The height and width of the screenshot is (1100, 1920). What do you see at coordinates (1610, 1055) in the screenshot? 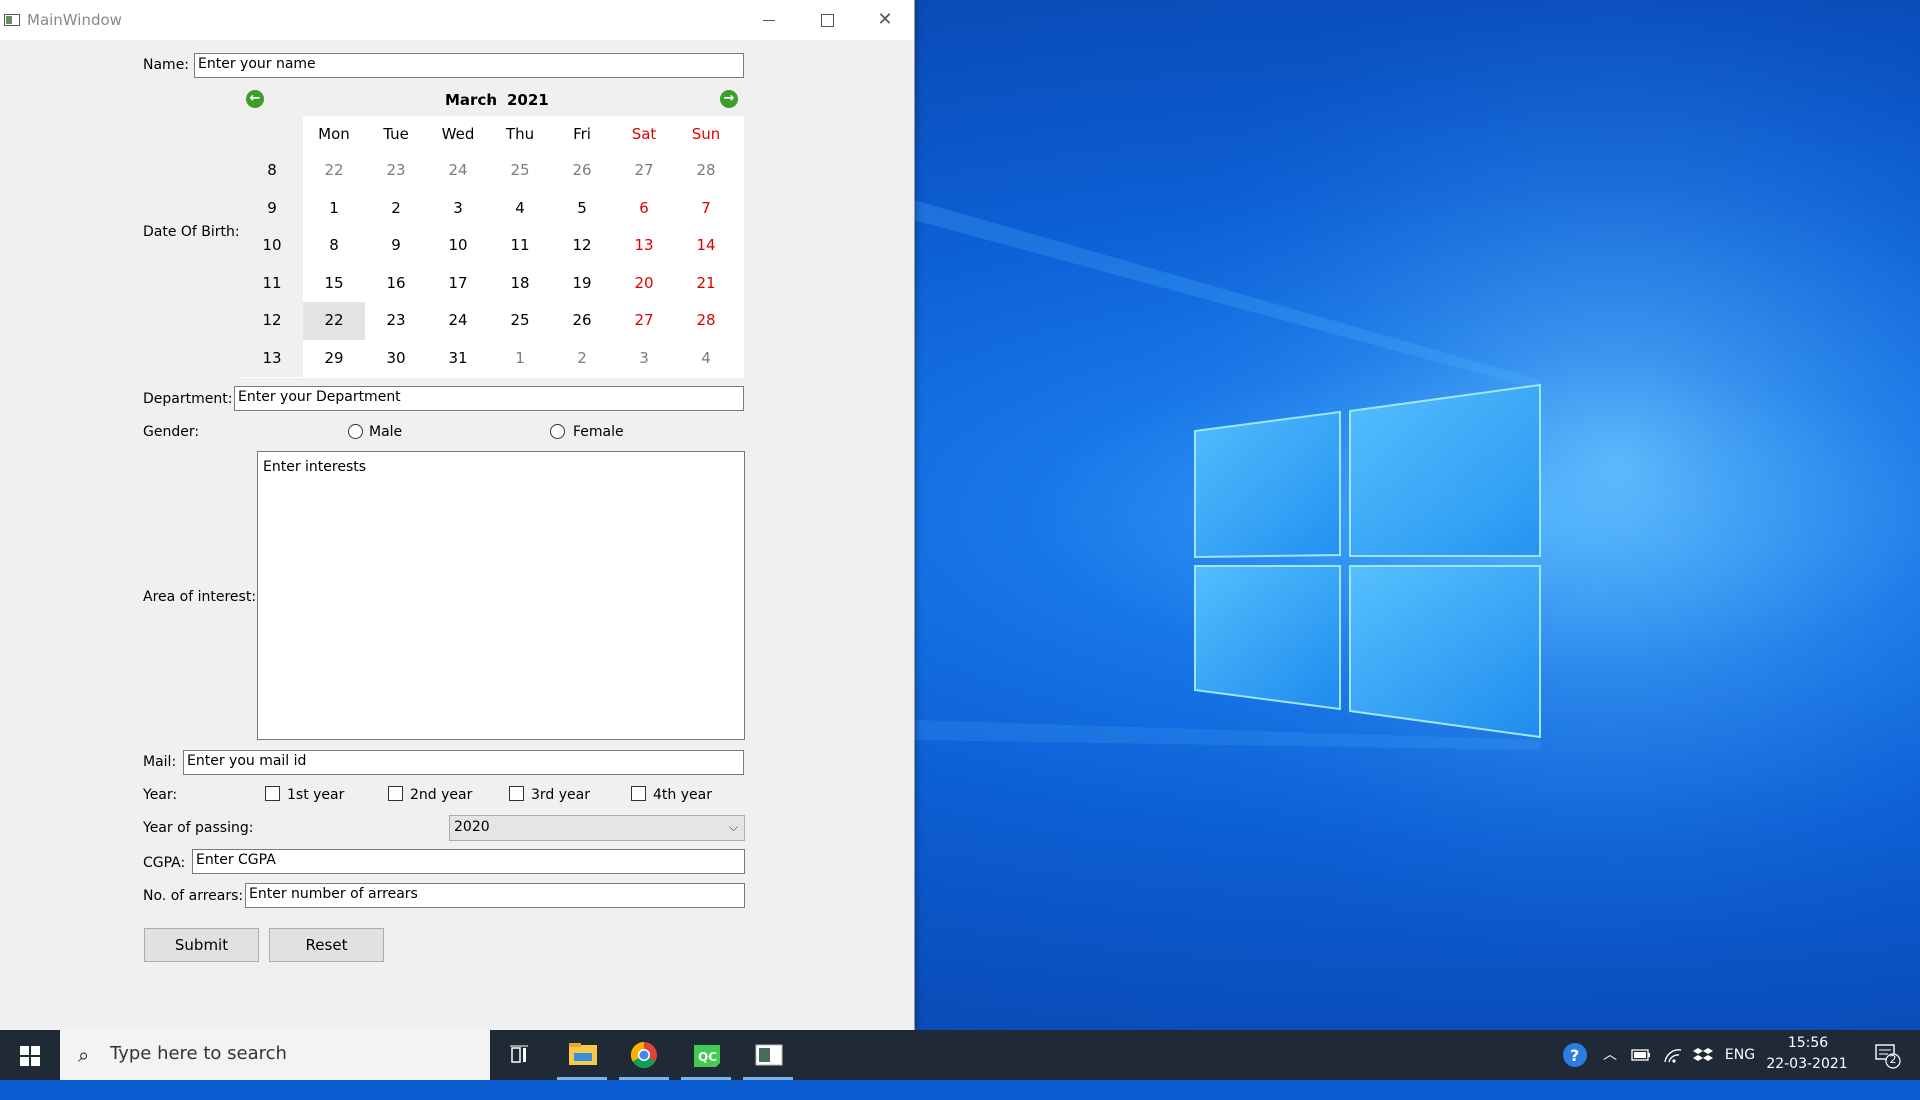
I see `show-hidden-icons-button: ︿` at bounding box center [1610, 1055].